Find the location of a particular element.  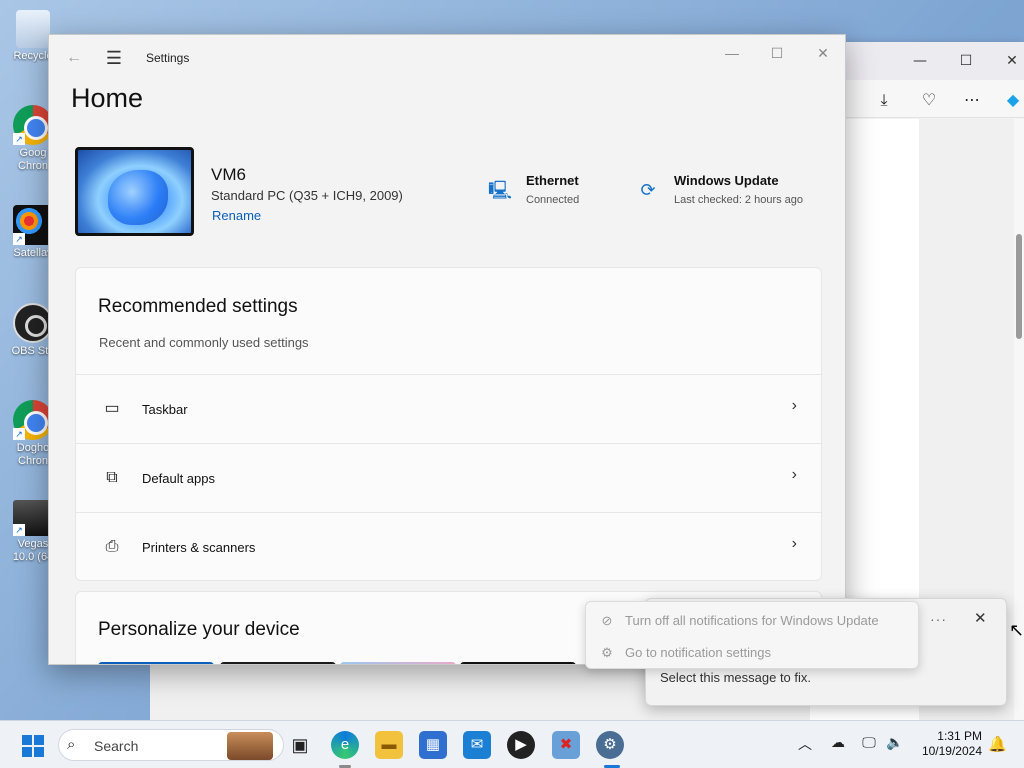

hamburger-menu-icon: ☰ is located at coordinates (114, 58).